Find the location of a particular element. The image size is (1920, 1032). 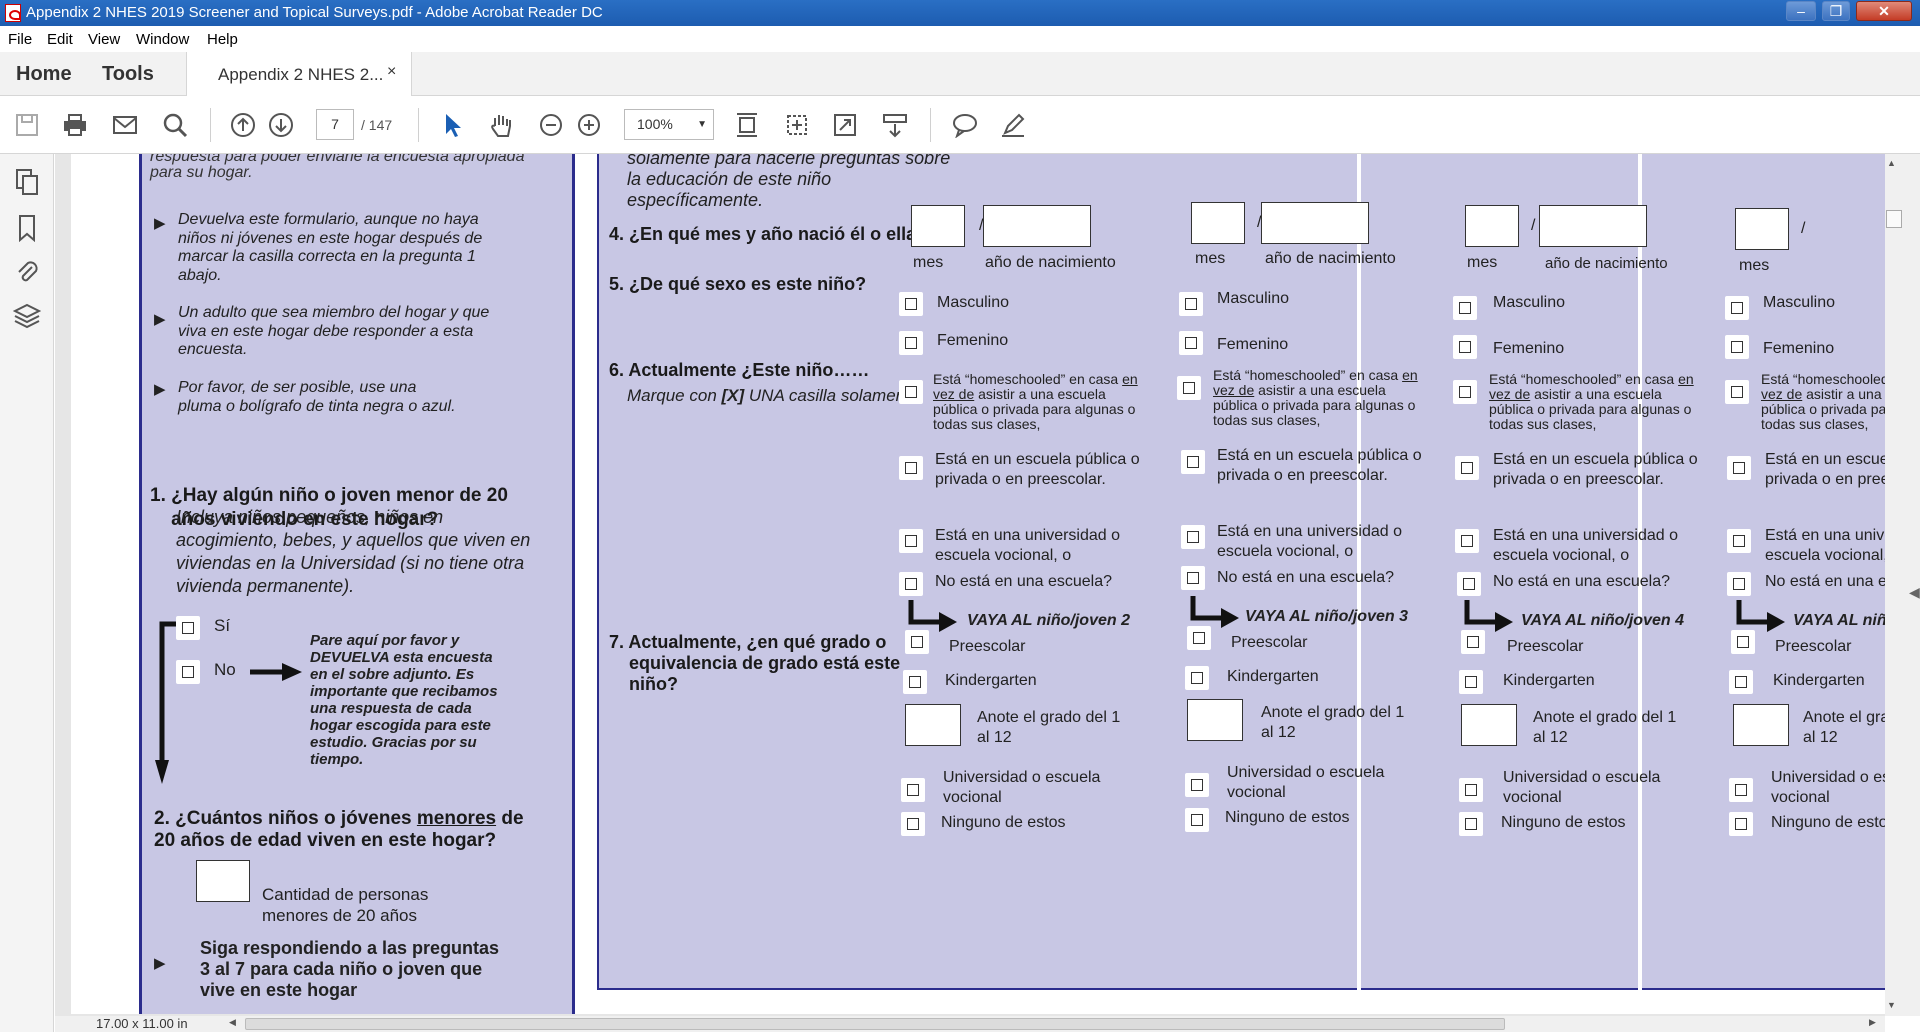

tab-close-icon: × is located at coordinates (391, 72).